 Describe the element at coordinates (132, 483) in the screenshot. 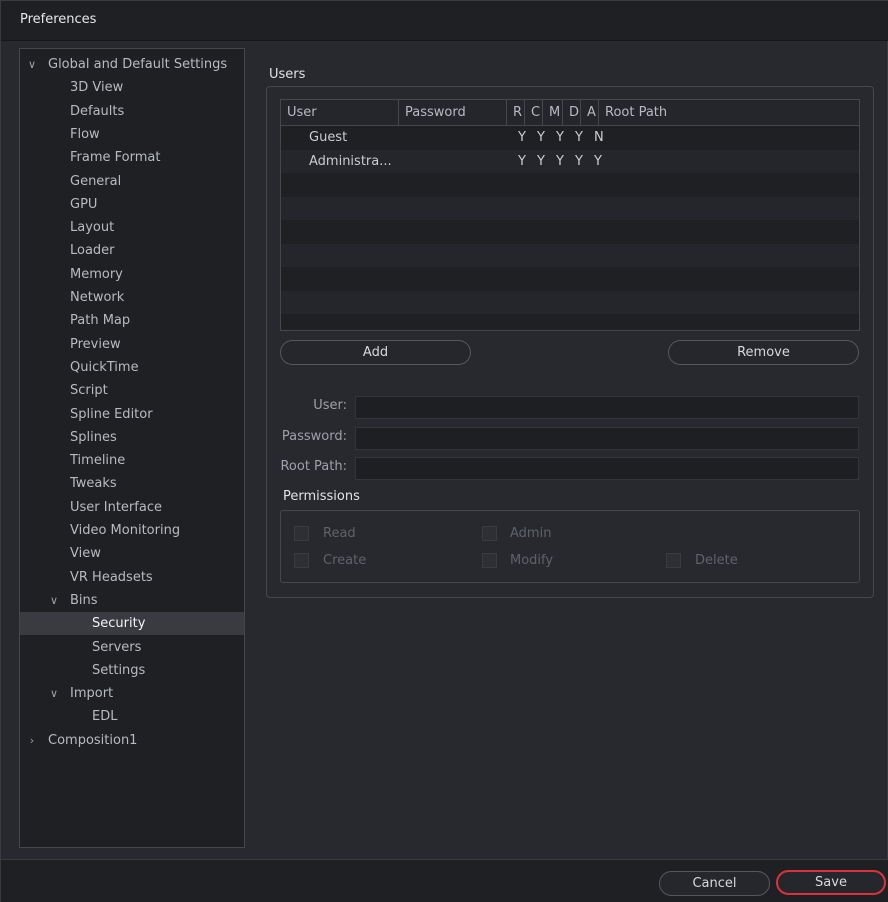

I see `tree-item-tweaks: Tweaks` at that location.